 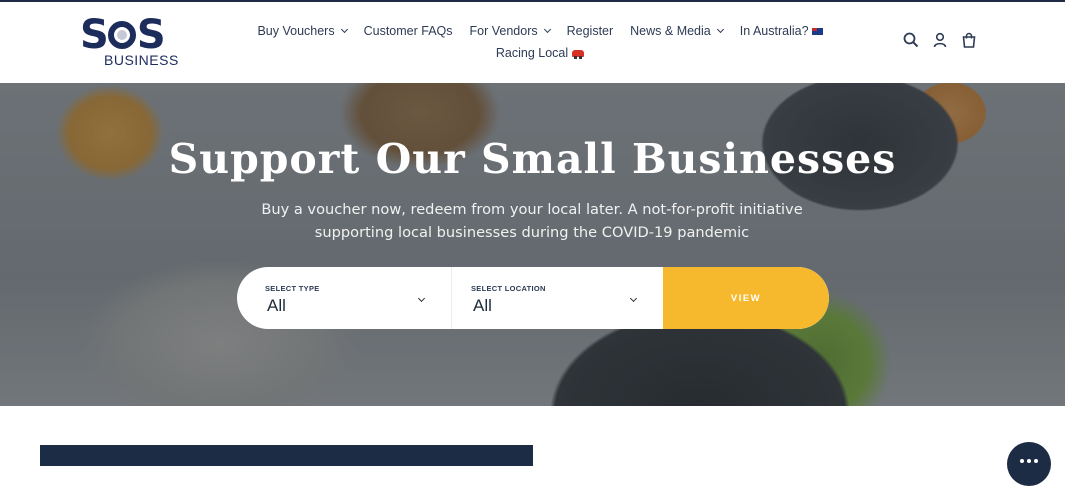 I want to click on view-button: VIEW, so click(x=746, y=298).